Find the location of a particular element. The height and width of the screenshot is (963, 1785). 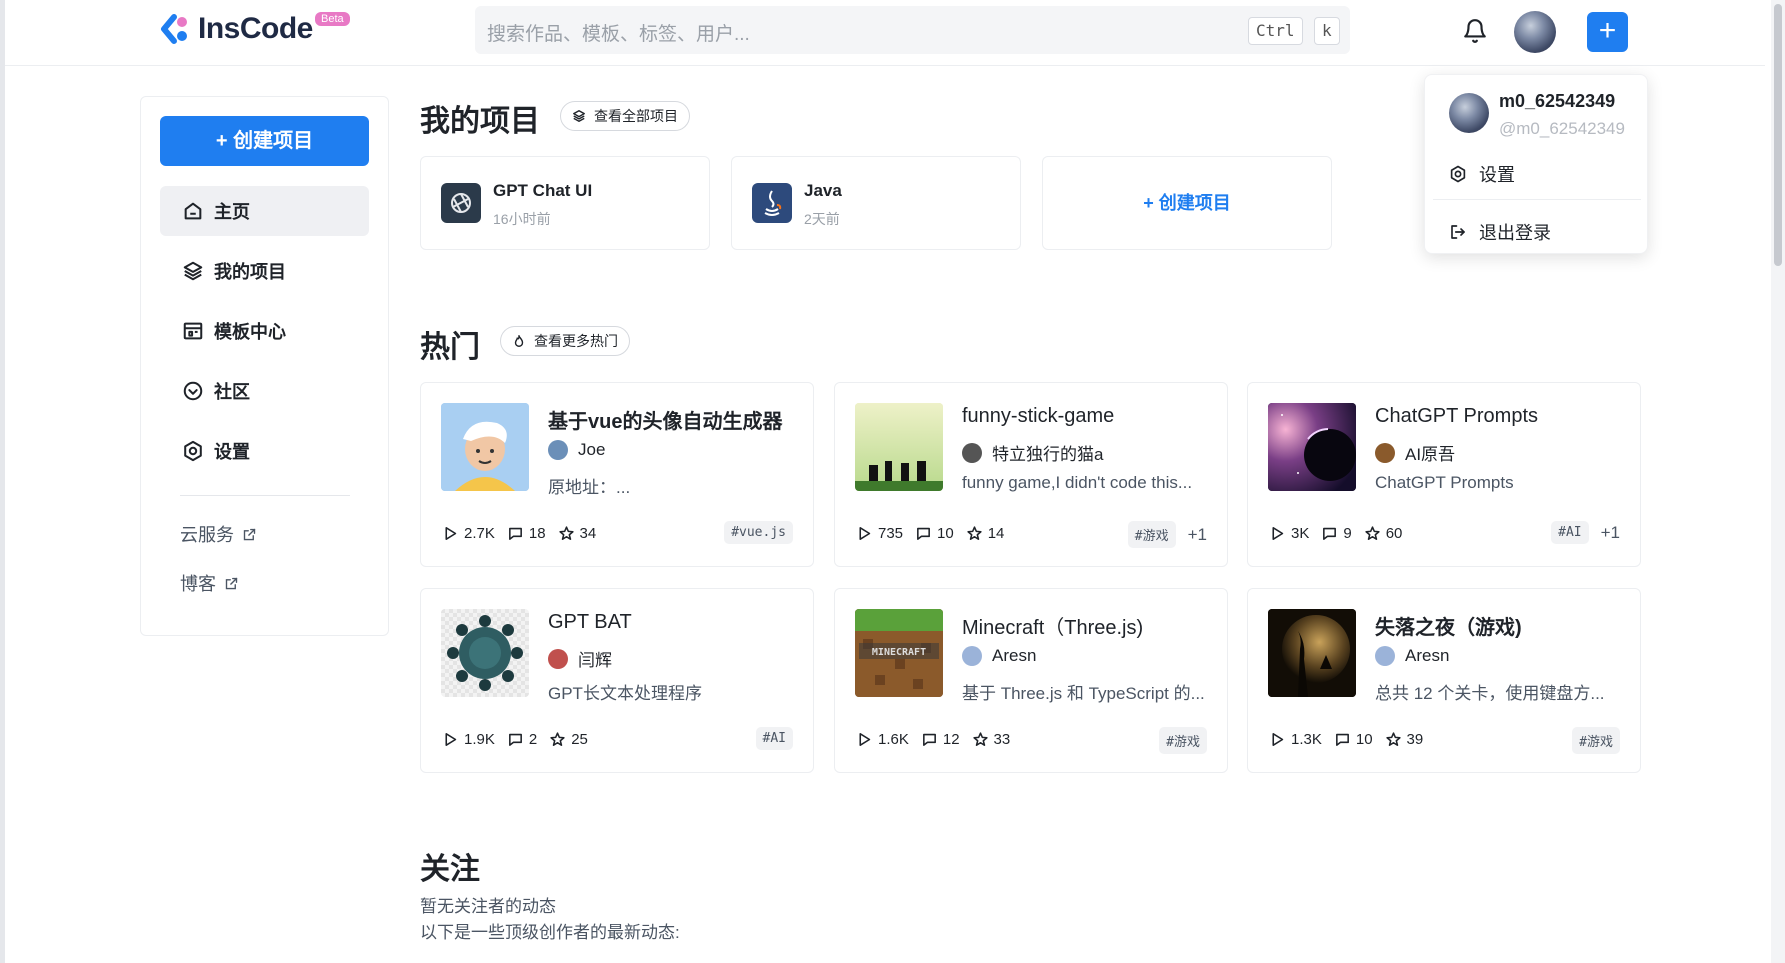

sidebar-item-templates: 模板中心 is located at coordinates (264, 331).